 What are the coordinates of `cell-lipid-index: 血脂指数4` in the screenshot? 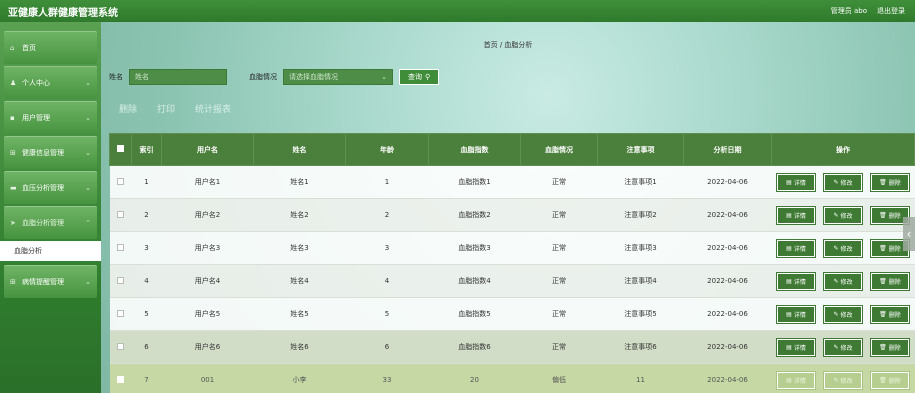 It's located at (474, 281).